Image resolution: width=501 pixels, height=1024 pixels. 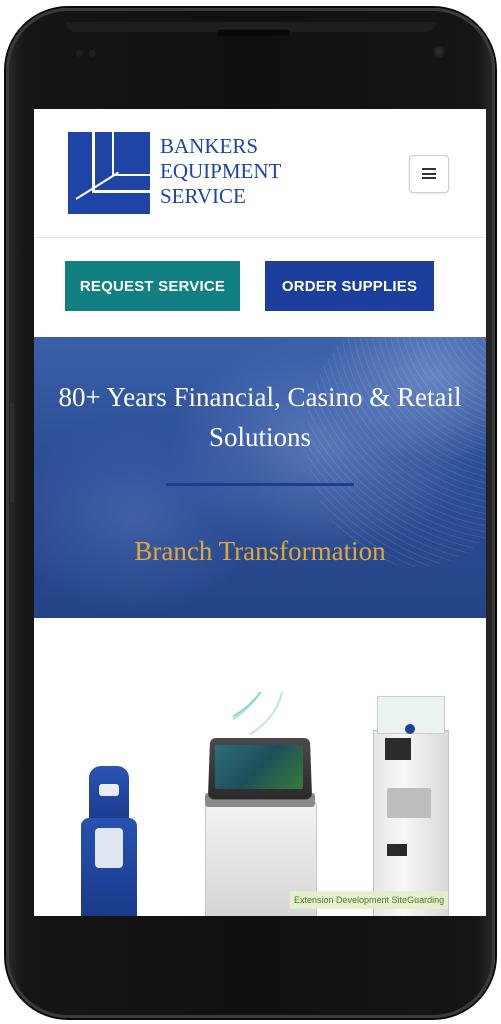 I want to click on hero-divider, so click(x=260, y=484).